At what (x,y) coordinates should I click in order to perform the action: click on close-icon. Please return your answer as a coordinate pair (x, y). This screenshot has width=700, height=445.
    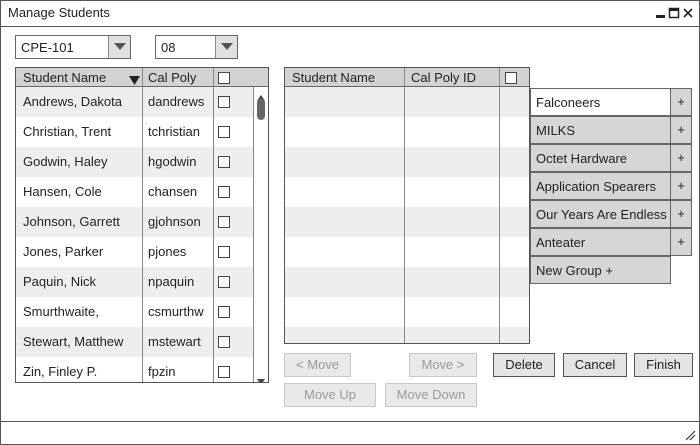
    Looking at the image, I should click on (688, 13).